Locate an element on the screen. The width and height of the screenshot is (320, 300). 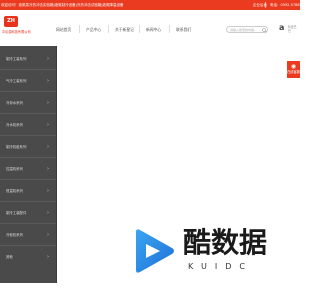
nav-item-home: 网站首页 is located at coordinates (63, 30).